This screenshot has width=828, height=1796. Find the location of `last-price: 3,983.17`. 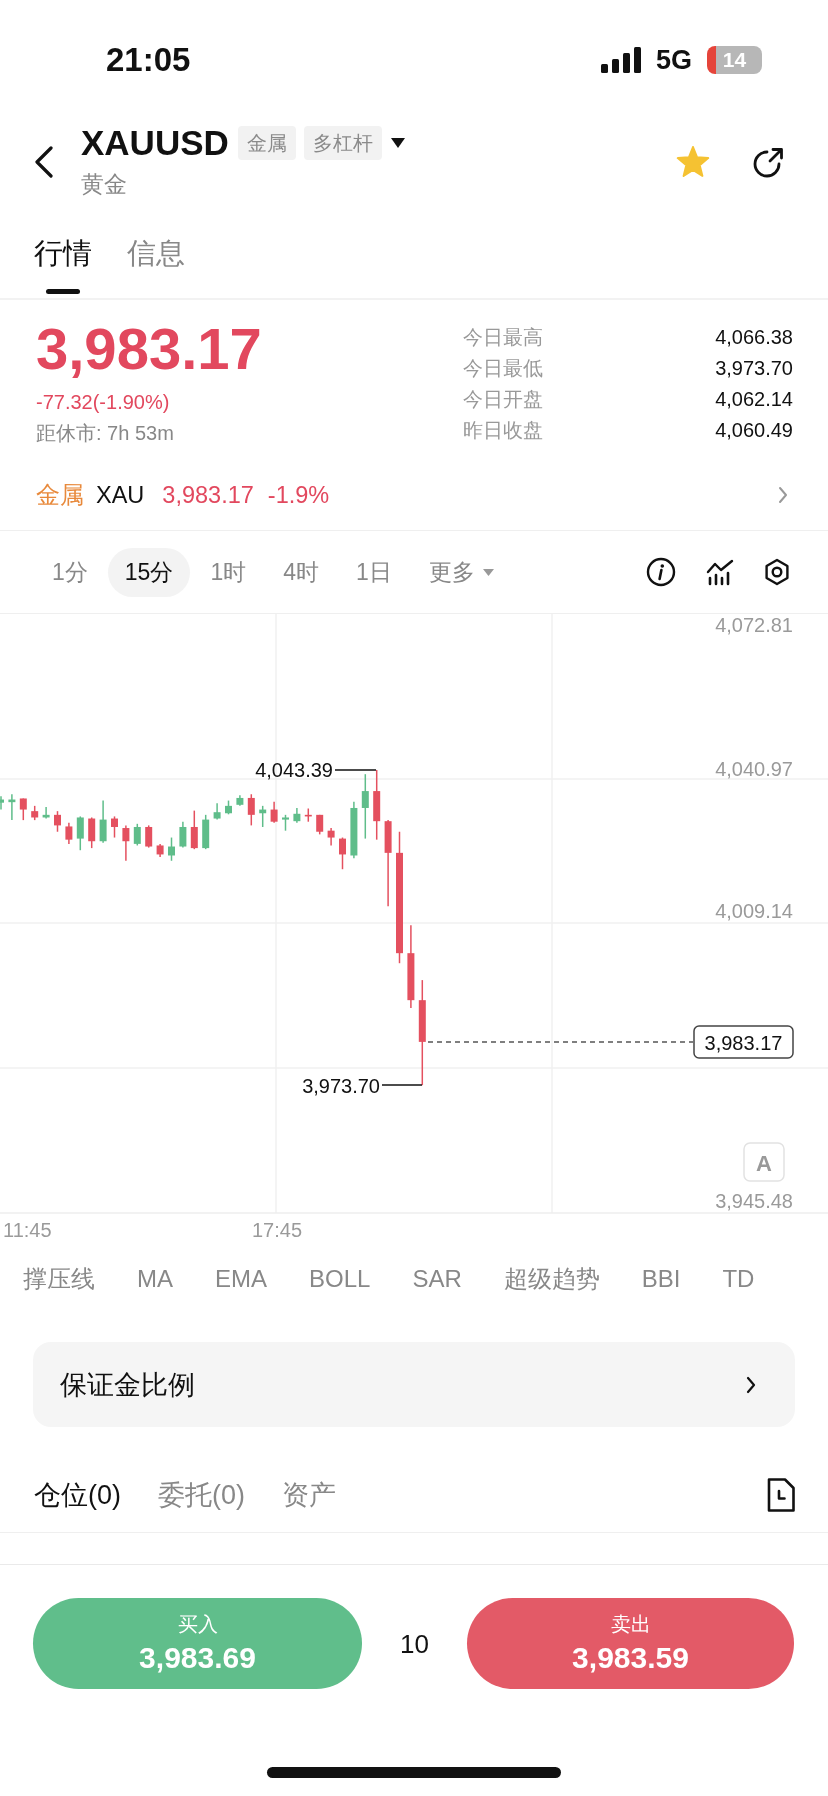

last-price: 3,983.17 is located at coordinates (149, 349).